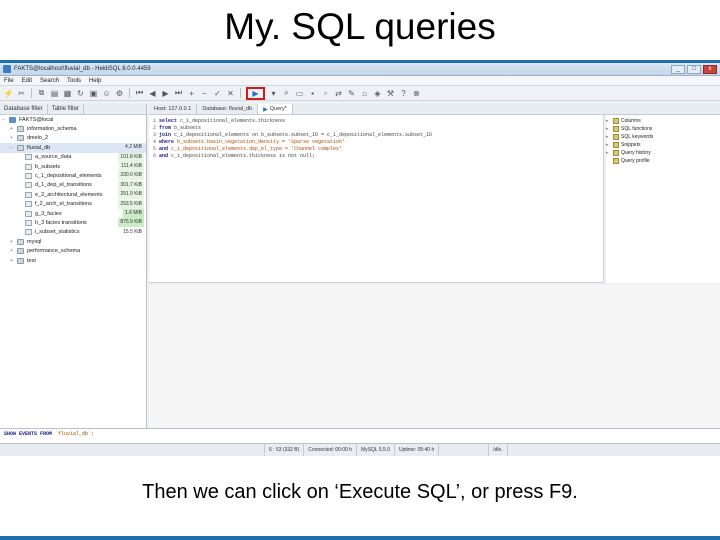 The height and width of the screenshot is (540, 720). What do you see at coordinates (417, 449) in the screenshot?
I see `status-uptime: Uptime: 05:40 h` at bounding box center [417, 449].